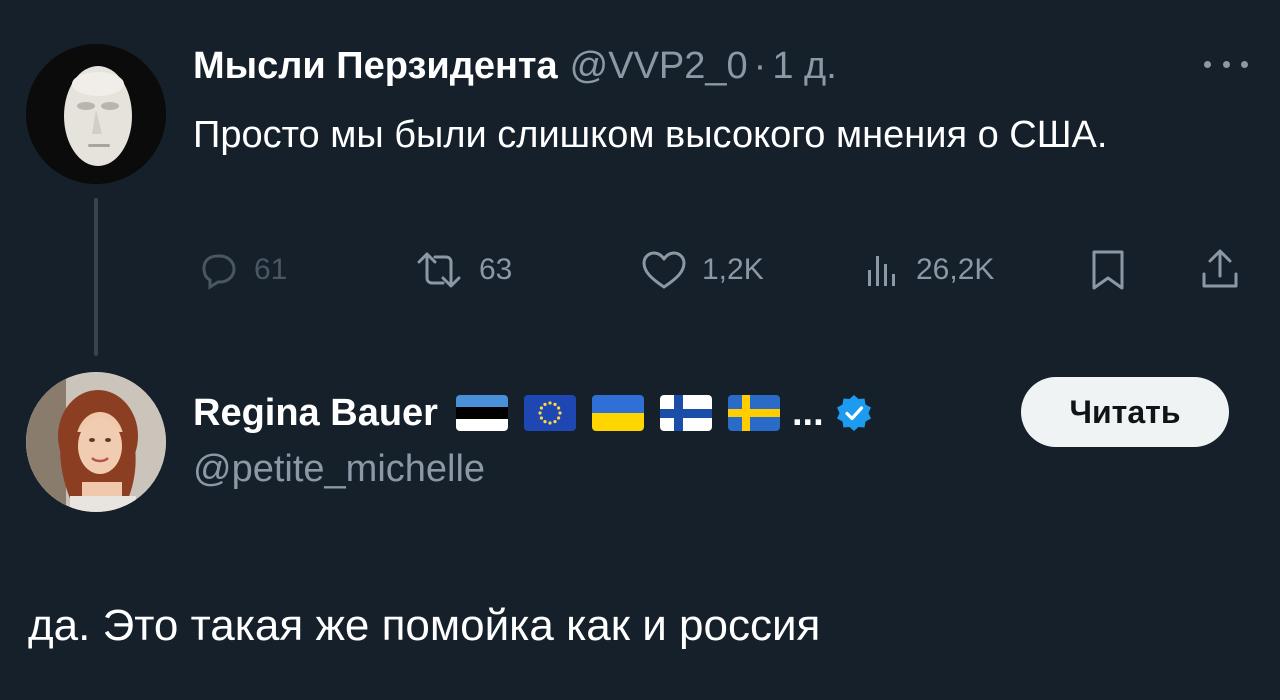 This screenshot has height=700, width=1280. Describe the element at coordinates (853, 413) in the screenshot. I see `verified-badge-icon` at that location.